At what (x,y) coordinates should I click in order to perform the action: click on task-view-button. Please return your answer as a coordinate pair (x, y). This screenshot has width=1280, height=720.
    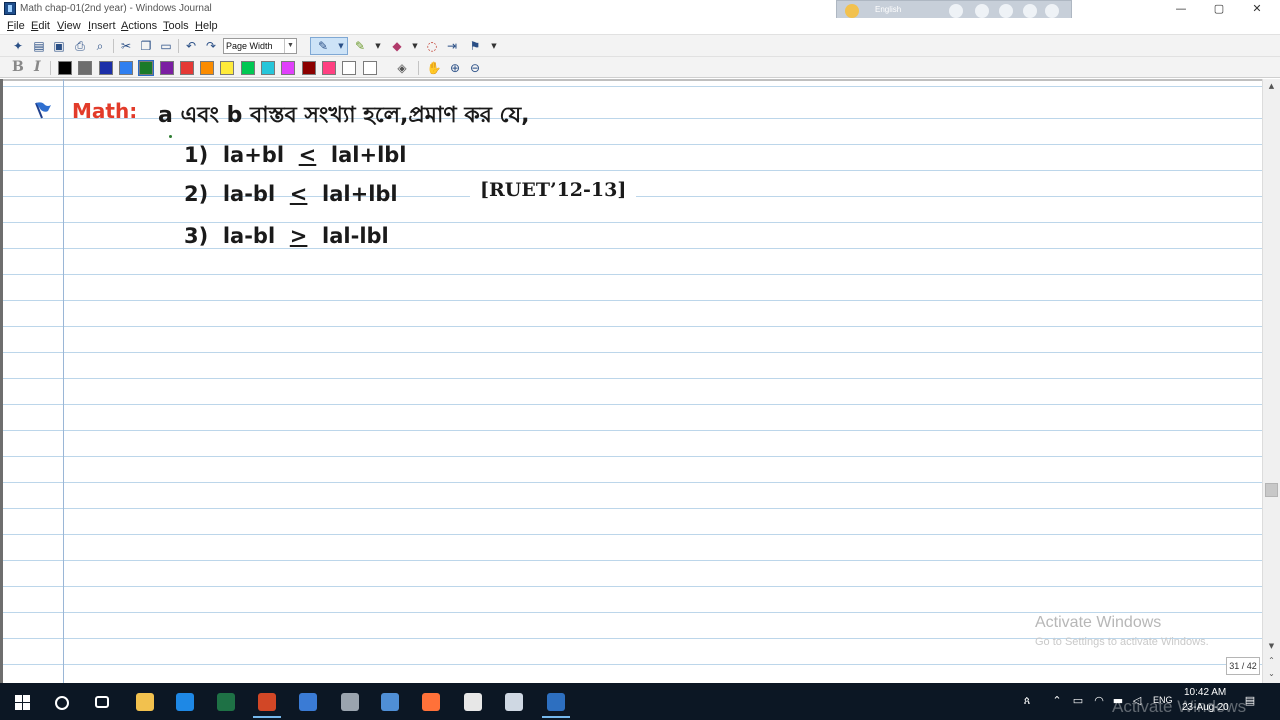
    Looking at the image, I should click on (102, 702).